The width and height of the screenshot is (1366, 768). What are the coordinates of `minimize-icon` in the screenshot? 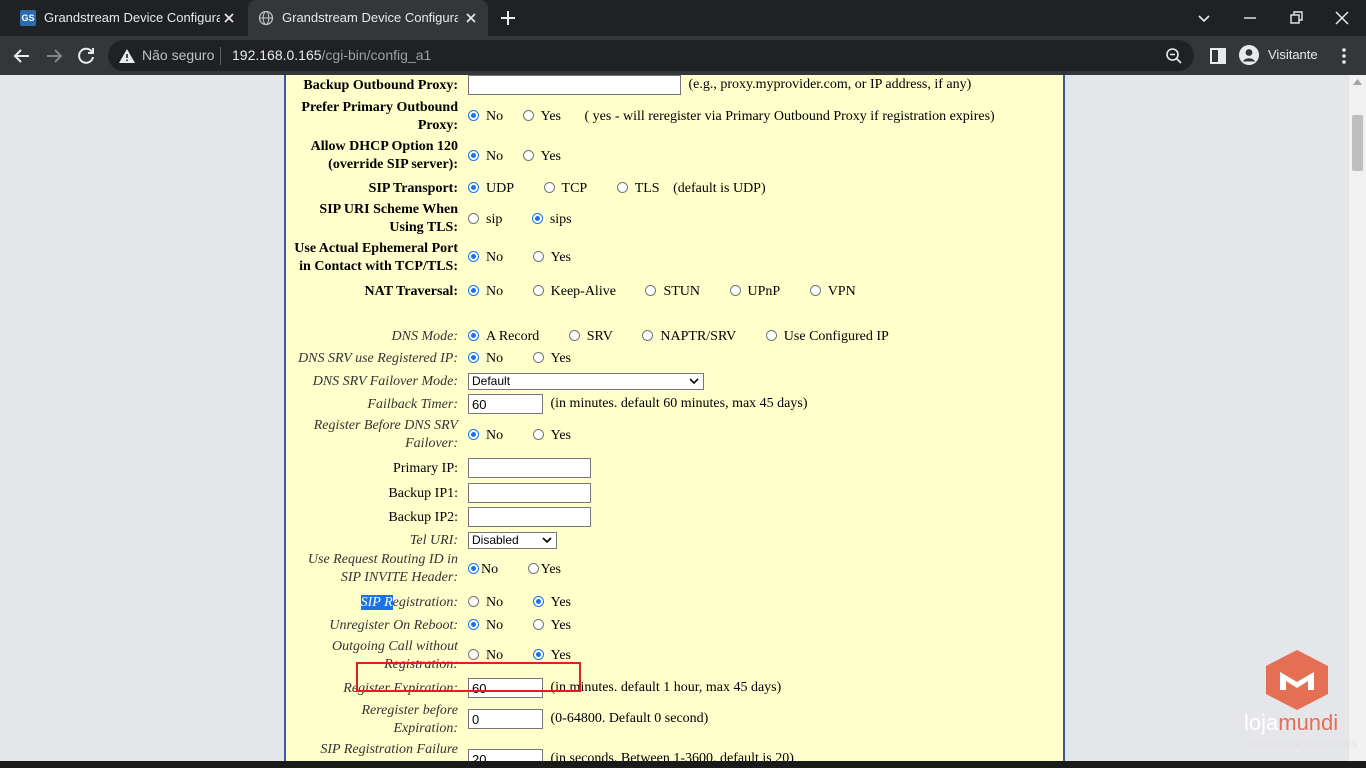 It's located at (1250, 18).